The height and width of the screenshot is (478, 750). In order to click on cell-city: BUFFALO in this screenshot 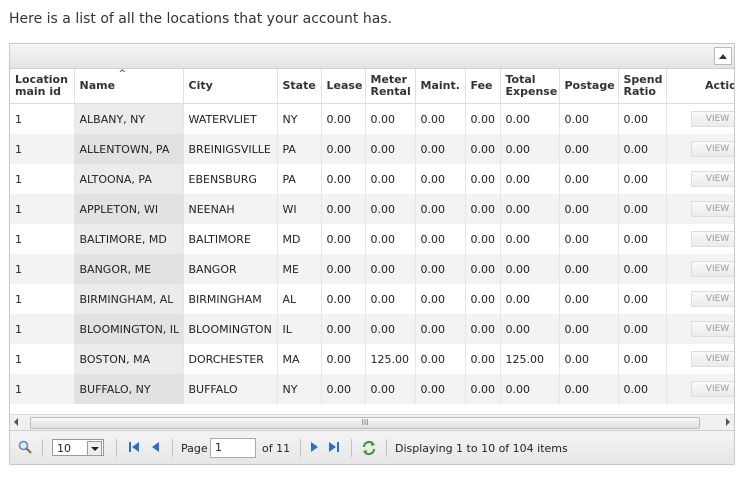, I will do `click(230, 389)`.